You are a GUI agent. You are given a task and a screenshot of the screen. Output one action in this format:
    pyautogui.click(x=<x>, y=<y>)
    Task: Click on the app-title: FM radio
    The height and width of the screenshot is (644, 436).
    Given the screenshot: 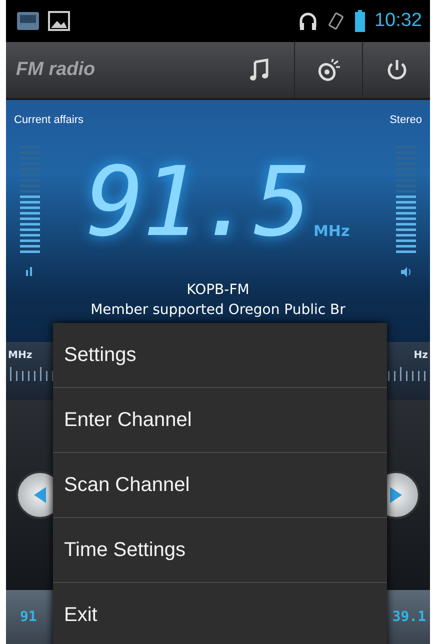 What is the action you would take?
    pyautogui.click(x=56, y=70)
    